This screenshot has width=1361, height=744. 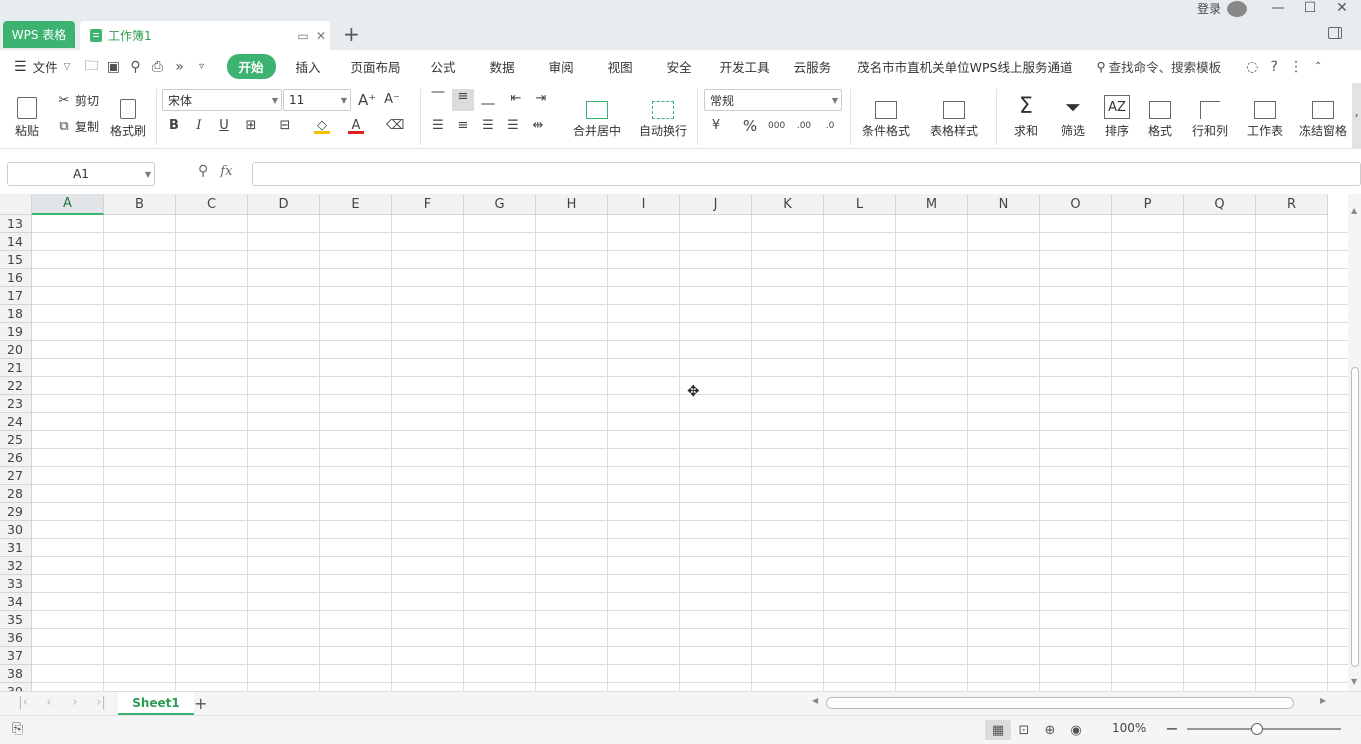 I want to click on column-header: R, so click(x=1292, y=204).